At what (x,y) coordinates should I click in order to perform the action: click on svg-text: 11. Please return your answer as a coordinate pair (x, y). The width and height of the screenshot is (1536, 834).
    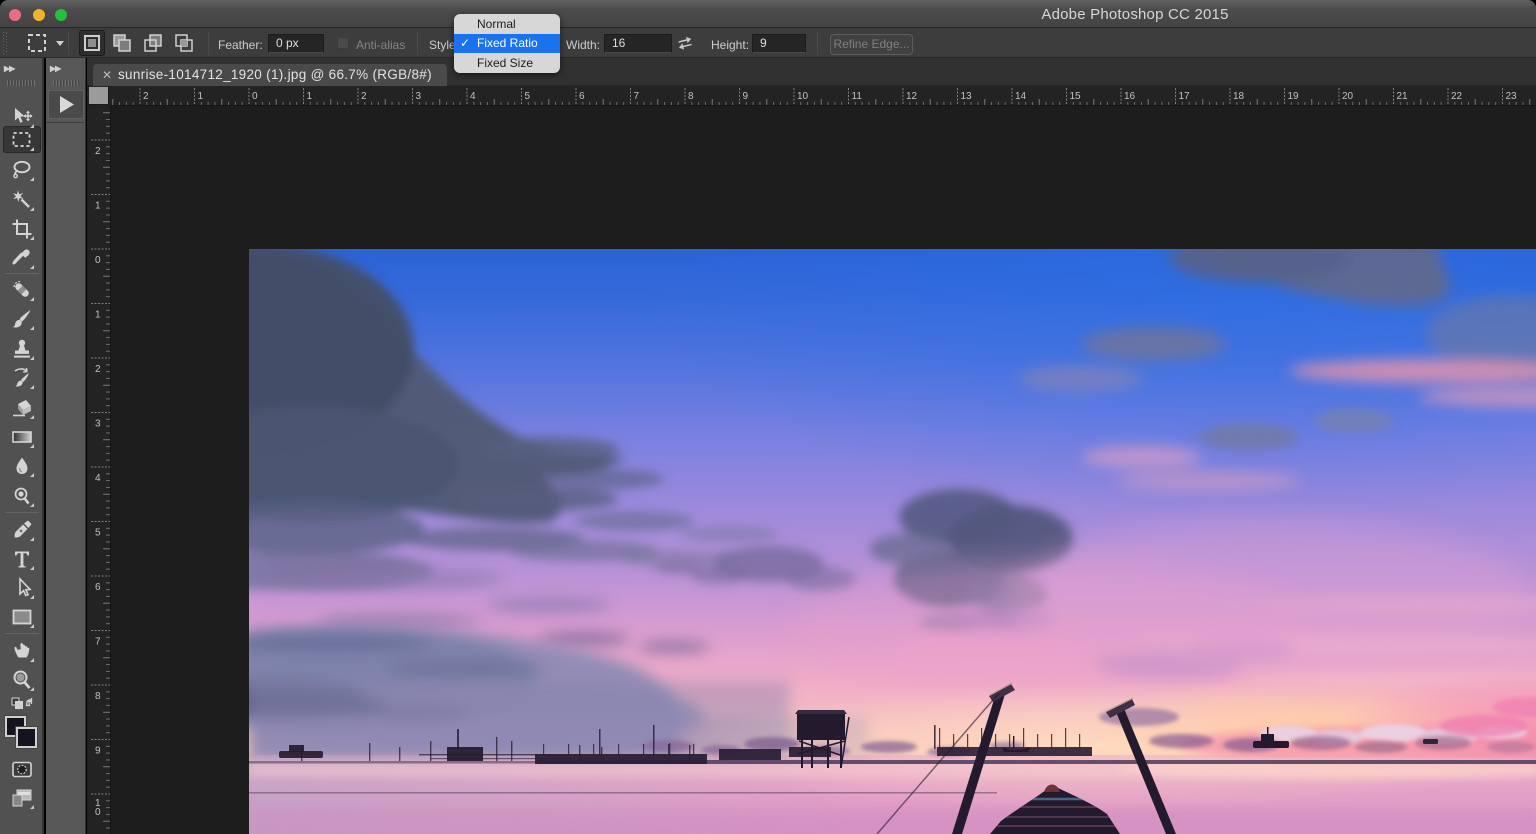
    Looking at the image, I should click on (857, 96).